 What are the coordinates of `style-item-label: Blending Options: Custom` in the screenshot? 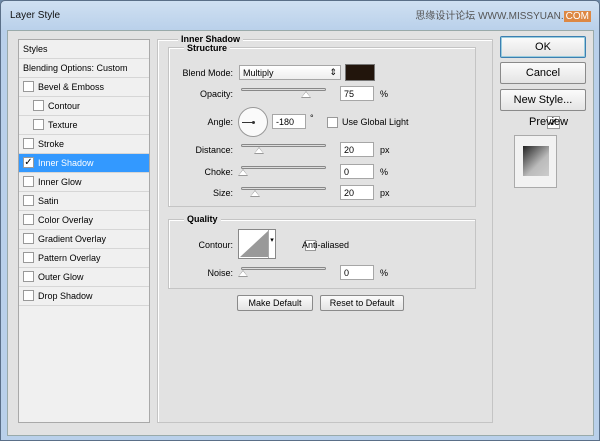 It's located at (75, 68).